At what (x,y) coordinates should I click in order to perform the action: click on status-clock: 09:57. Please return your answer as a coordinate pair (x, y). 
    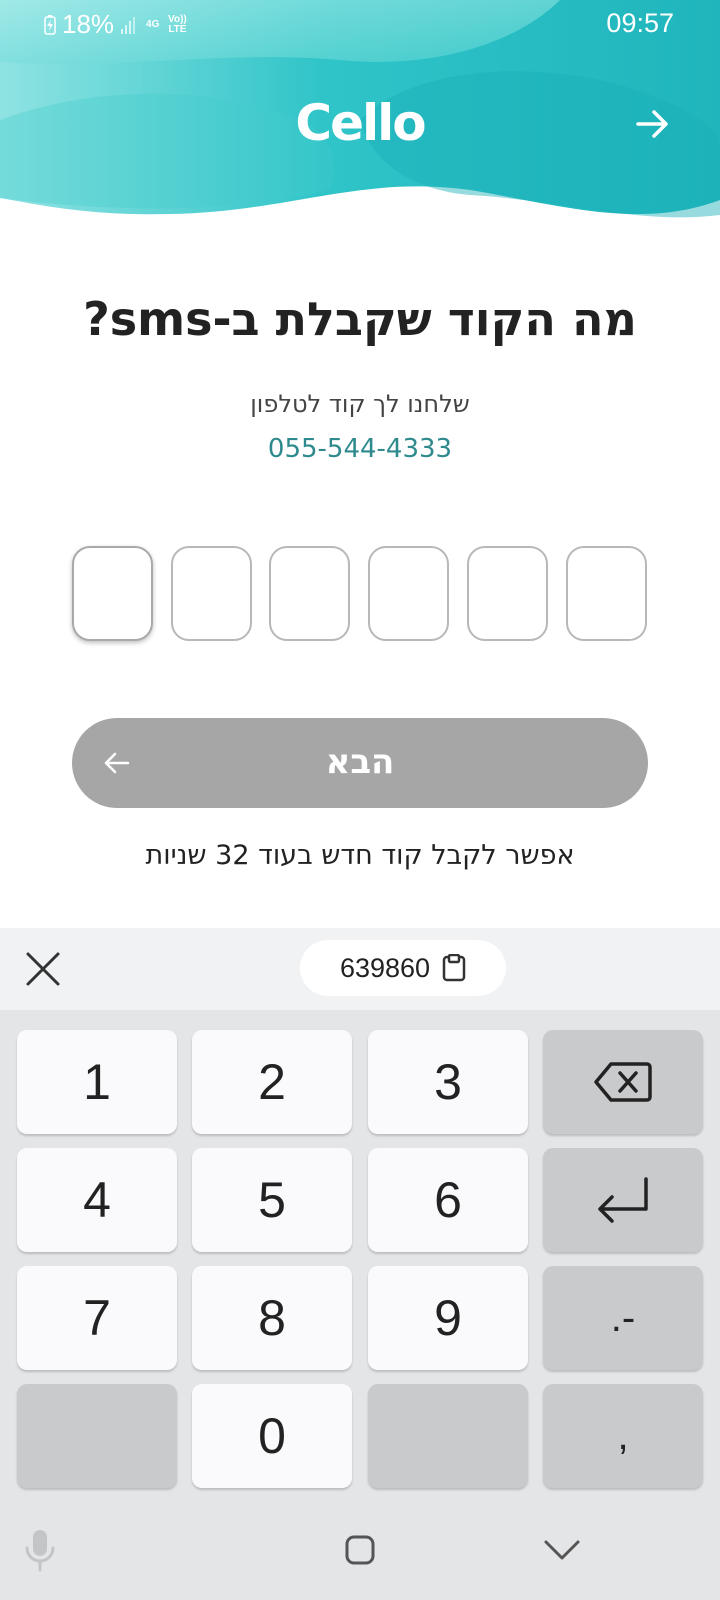
    Looking at the image, I should click on (640, 23).